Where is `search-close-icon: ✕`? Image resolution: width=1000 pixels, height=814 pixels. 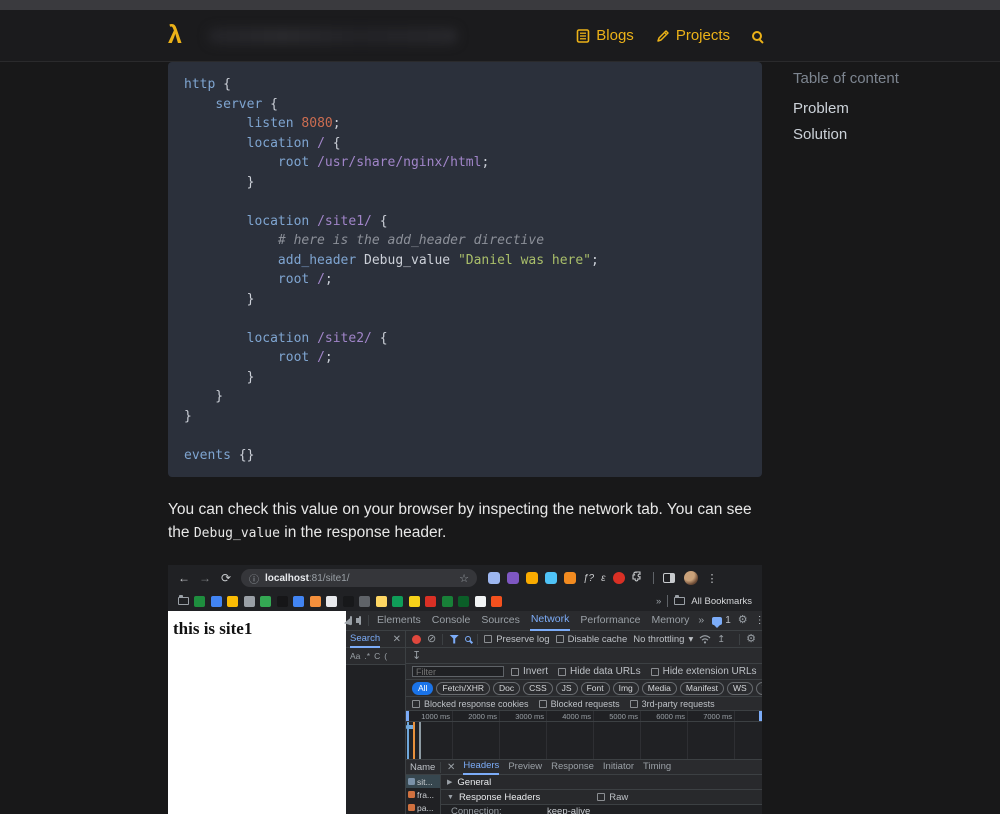 search-close-icon: ✕ is located at coordinates (397, 639).